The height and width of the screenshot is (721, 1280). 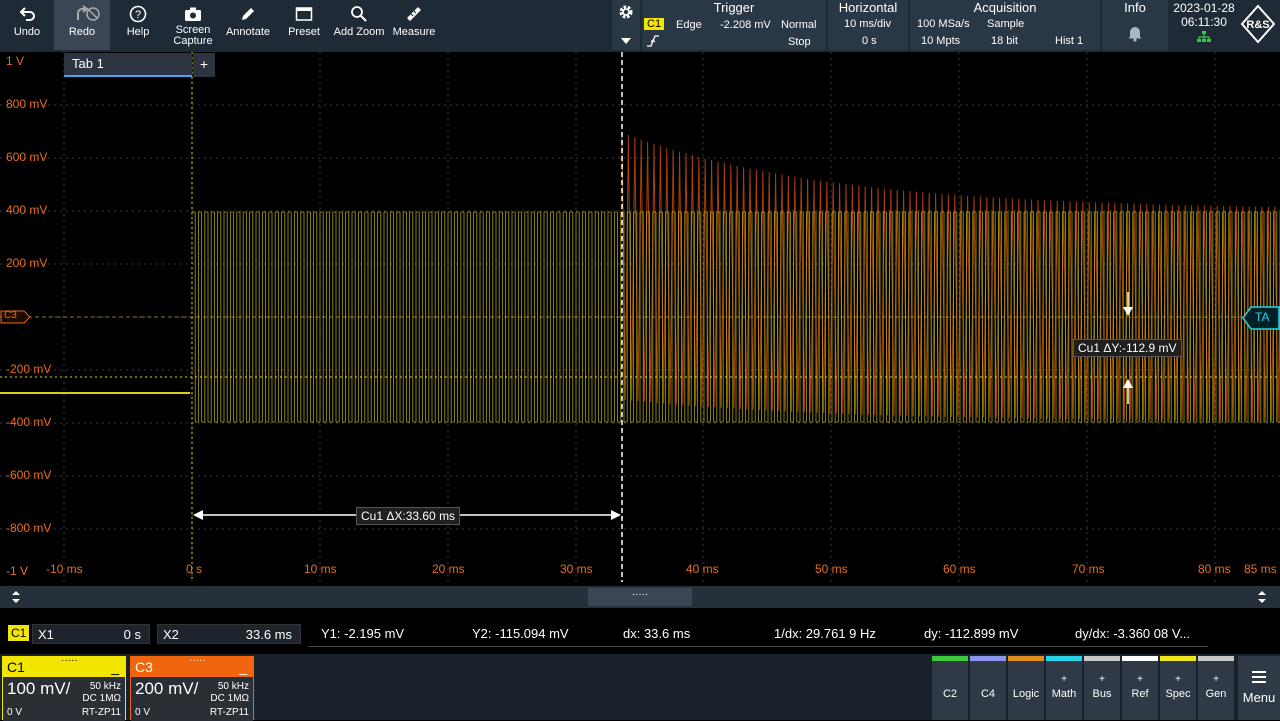 What do you see at coordinates (1004, 41) in the screenshot?
I see `acquisition-resolution: 18 bit` at bounding box center [1004, 41].